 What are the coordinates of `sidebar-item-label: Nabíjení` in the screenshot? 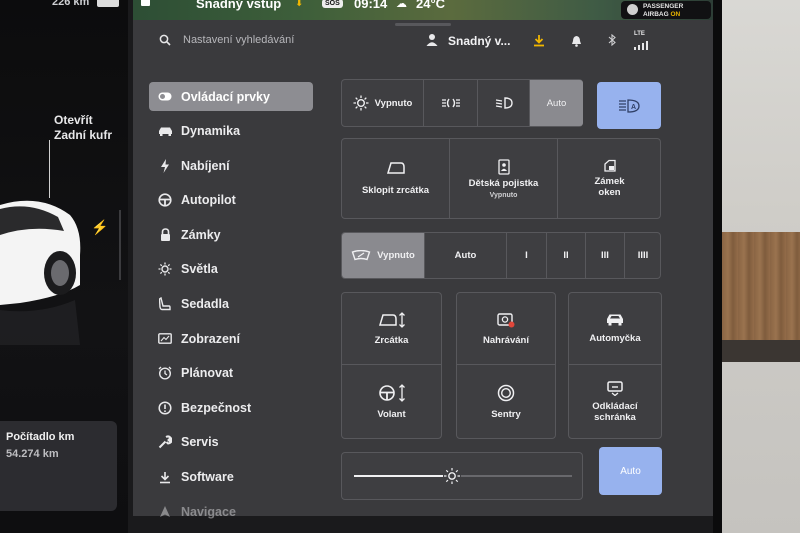 It's located at (205, 165).